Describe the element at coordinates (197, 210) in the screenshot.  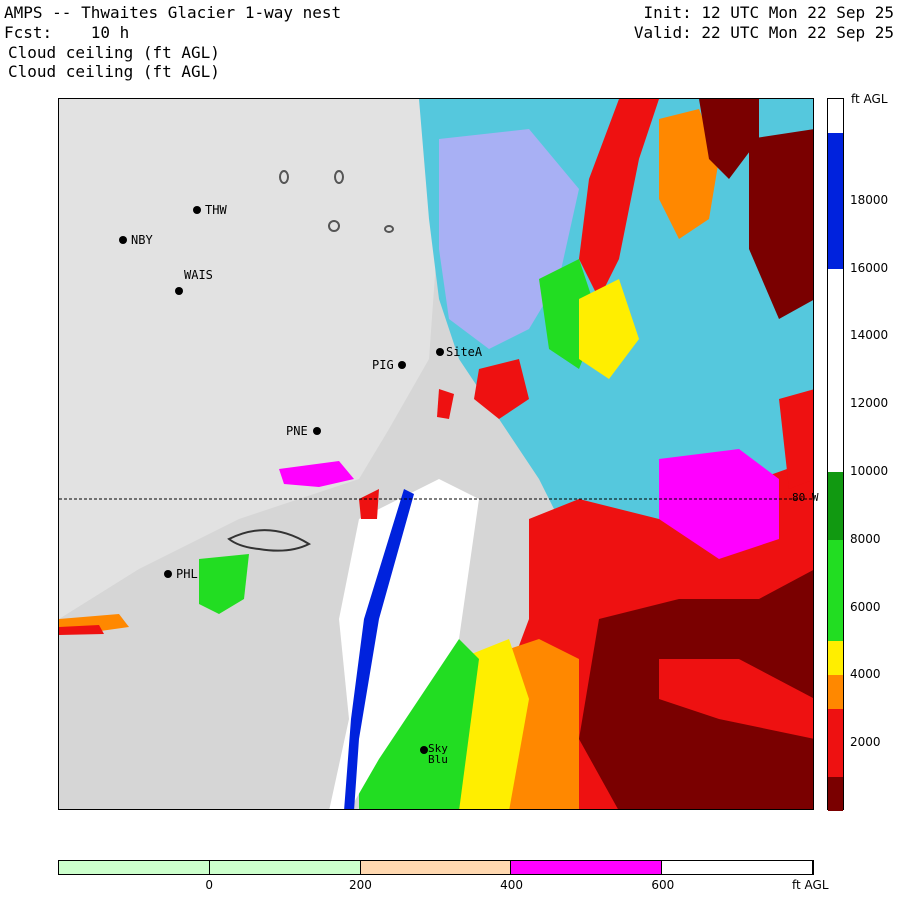
I see `station-dot-thw` at that location.